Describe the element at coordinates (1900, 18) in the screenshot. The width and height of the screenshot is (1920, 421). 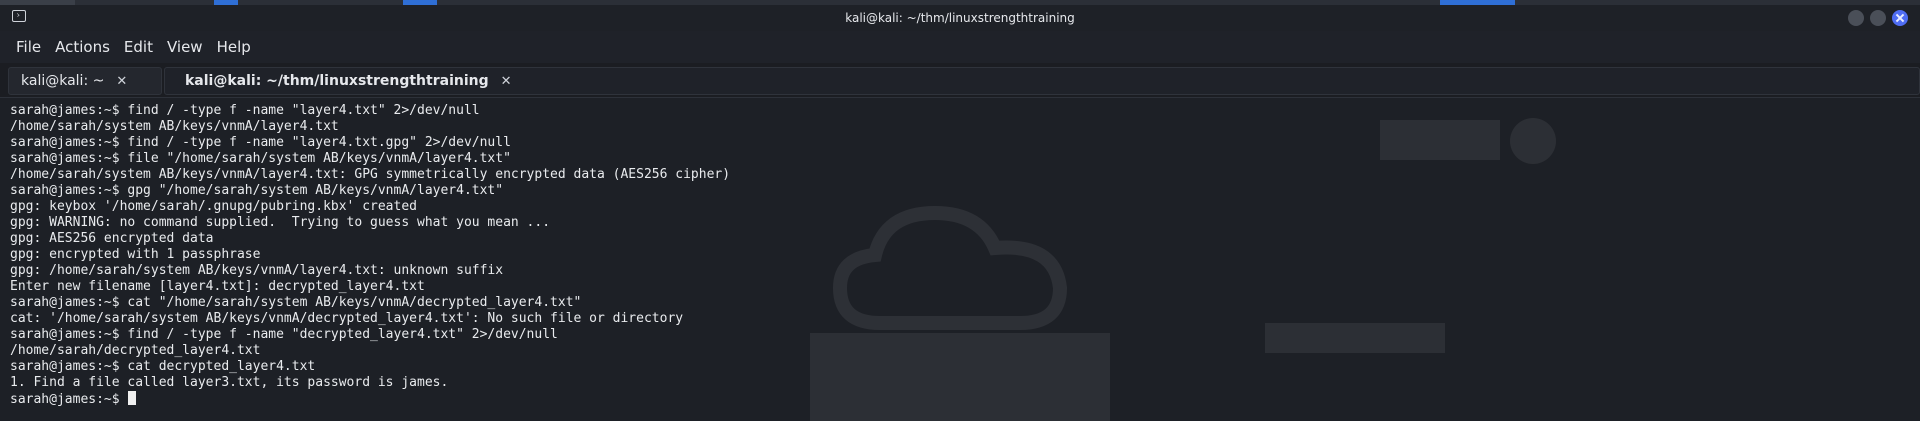
I see `close-button` at that location.